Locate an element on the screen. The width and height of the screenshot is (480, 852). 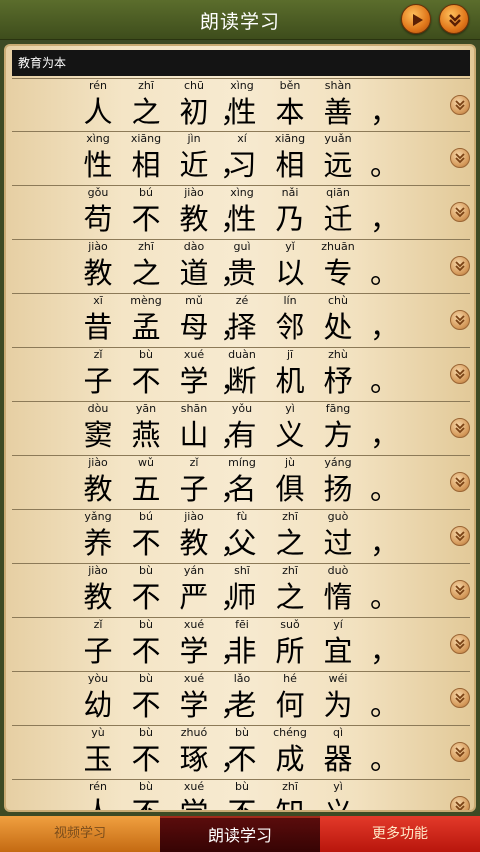
hanzi: 学 is located at coordinates (194, 381).